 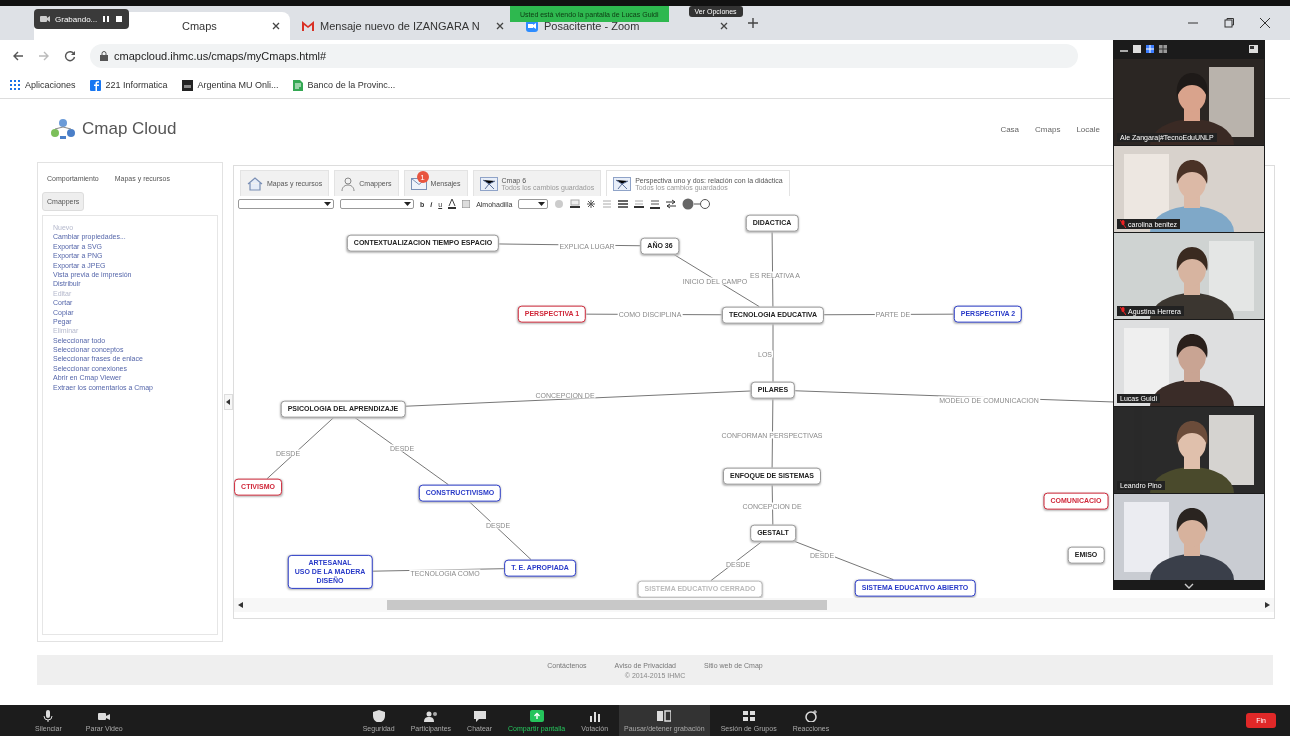 What do you see at coordinates (63, 129) in the screenshot?
I see `logo-icon` at bounding box center [63, 129].